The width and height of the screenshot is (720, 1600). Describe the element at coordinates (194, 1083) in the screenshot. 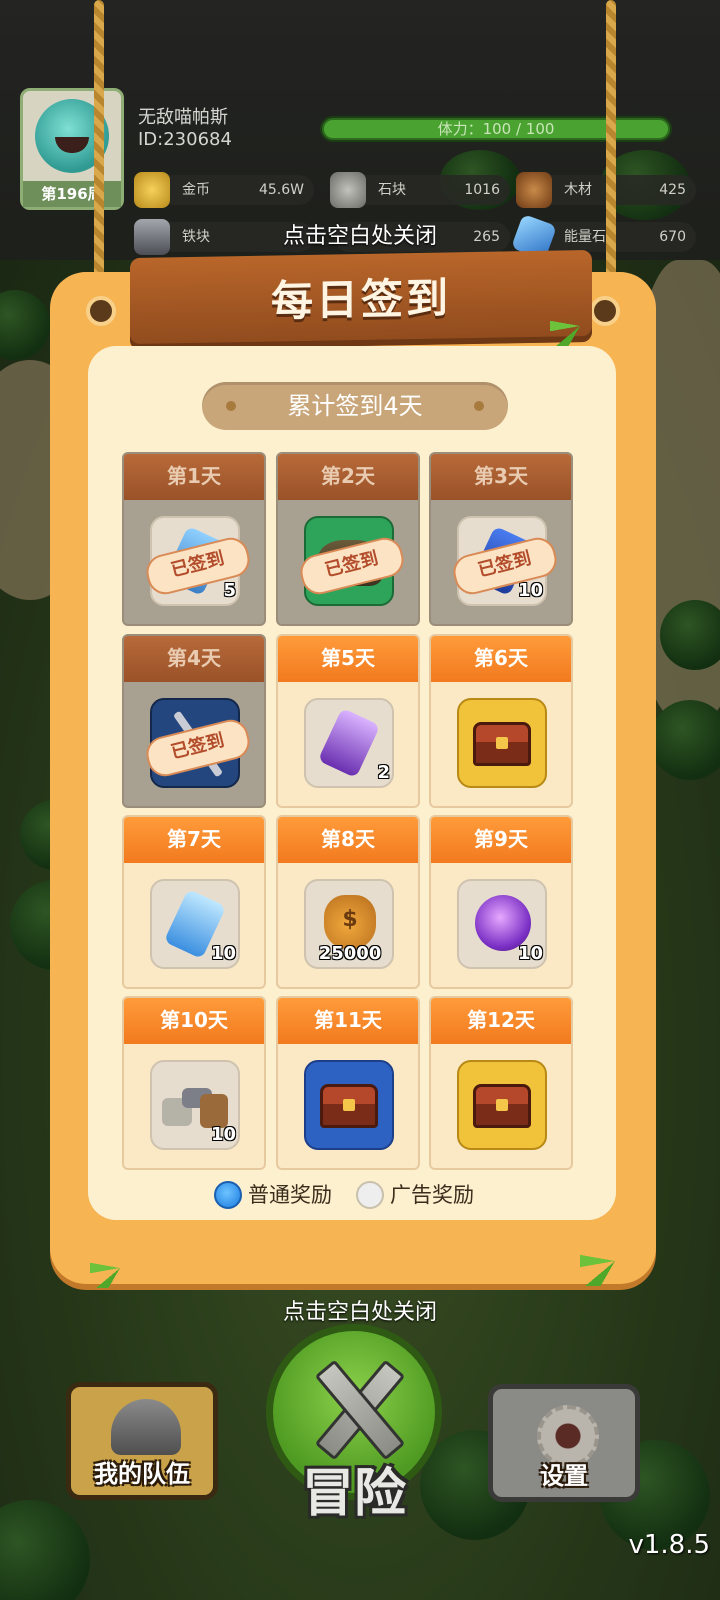

I see `day-card-10: 第10天 10` at that location.